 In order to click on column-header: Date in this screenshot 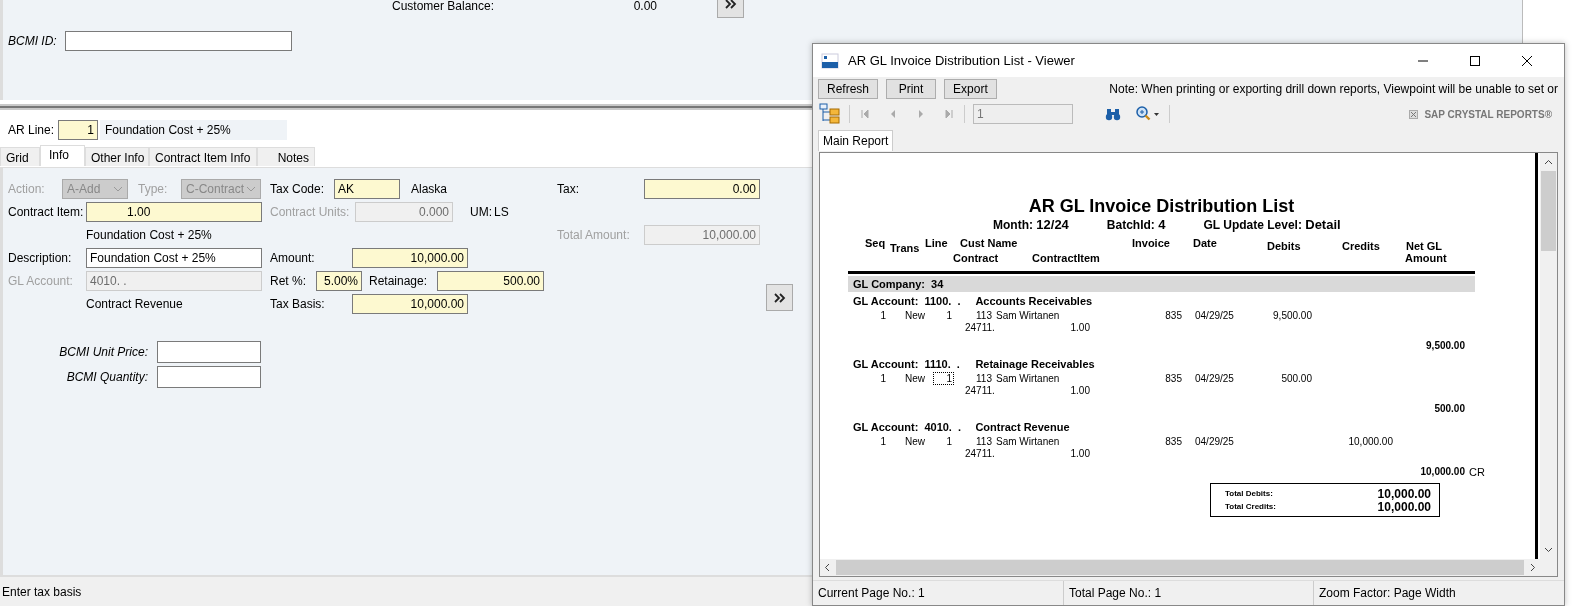, I will do `click(1205, 243)`.